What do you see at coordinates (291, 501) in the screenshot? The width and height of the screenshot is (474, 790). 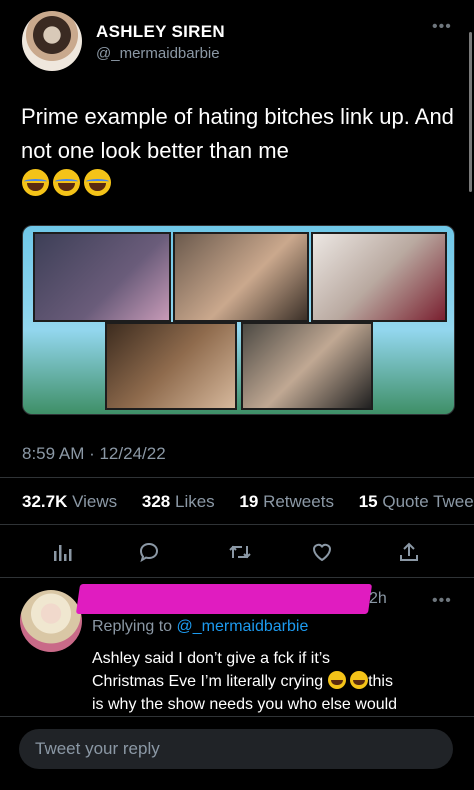 I see `retweets-stat: 19 Retweets` at bounding box center [291, 501].